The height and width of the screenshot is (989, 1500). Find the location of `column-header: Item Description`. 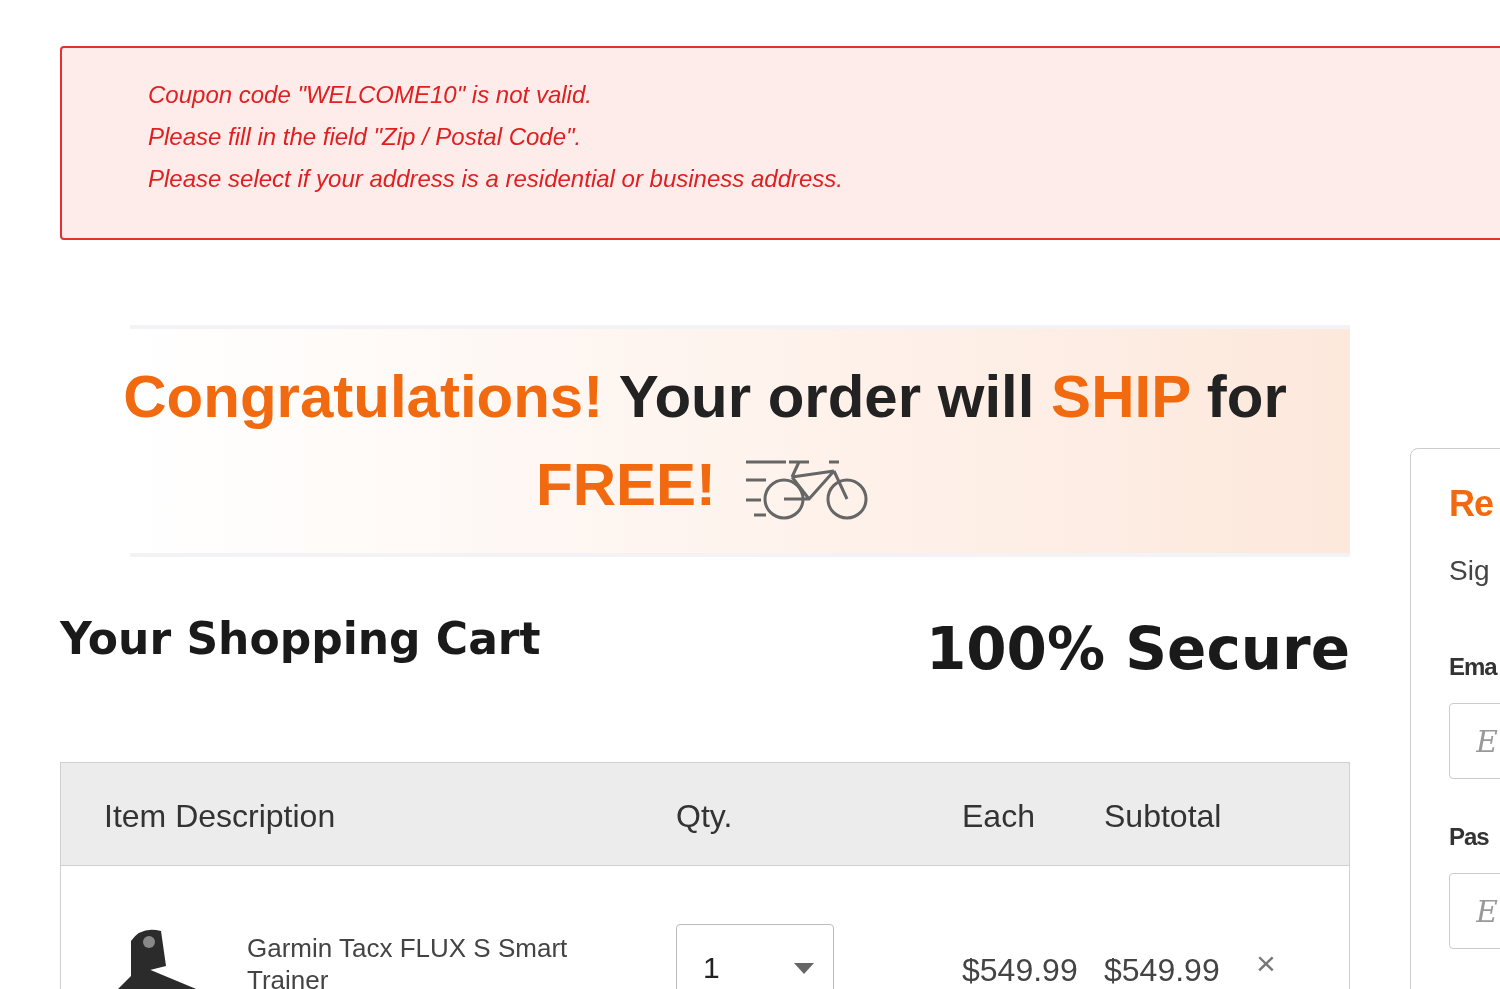

column-header: Item Description is located at coordinates (220, 816).